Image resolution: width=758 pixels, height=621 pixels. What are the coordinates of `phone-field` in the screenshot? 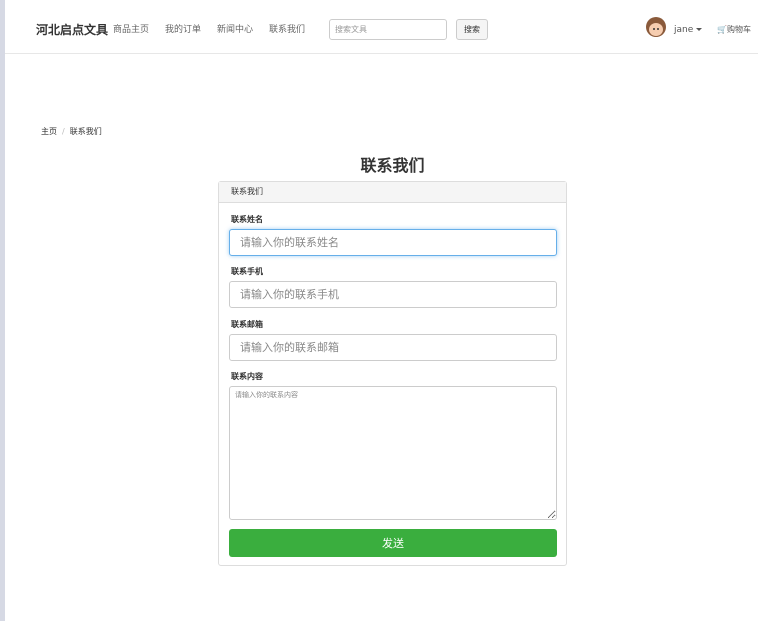 It's located at (393, 294).